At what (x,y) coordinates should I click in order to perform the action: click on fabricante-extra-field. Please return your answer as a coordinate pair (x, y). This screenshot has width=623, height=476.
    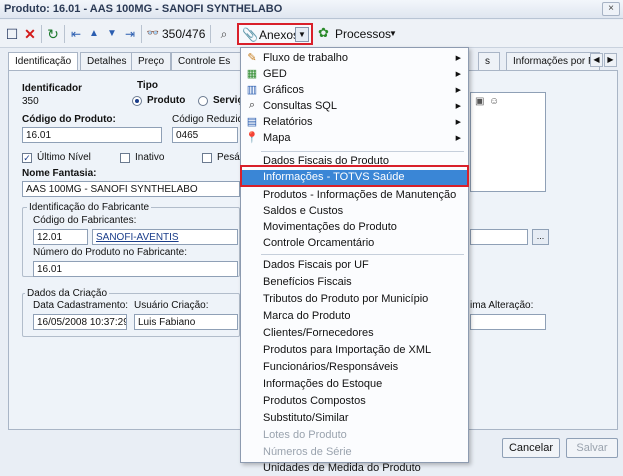
    Looking at the image, I should click on (499, 237).